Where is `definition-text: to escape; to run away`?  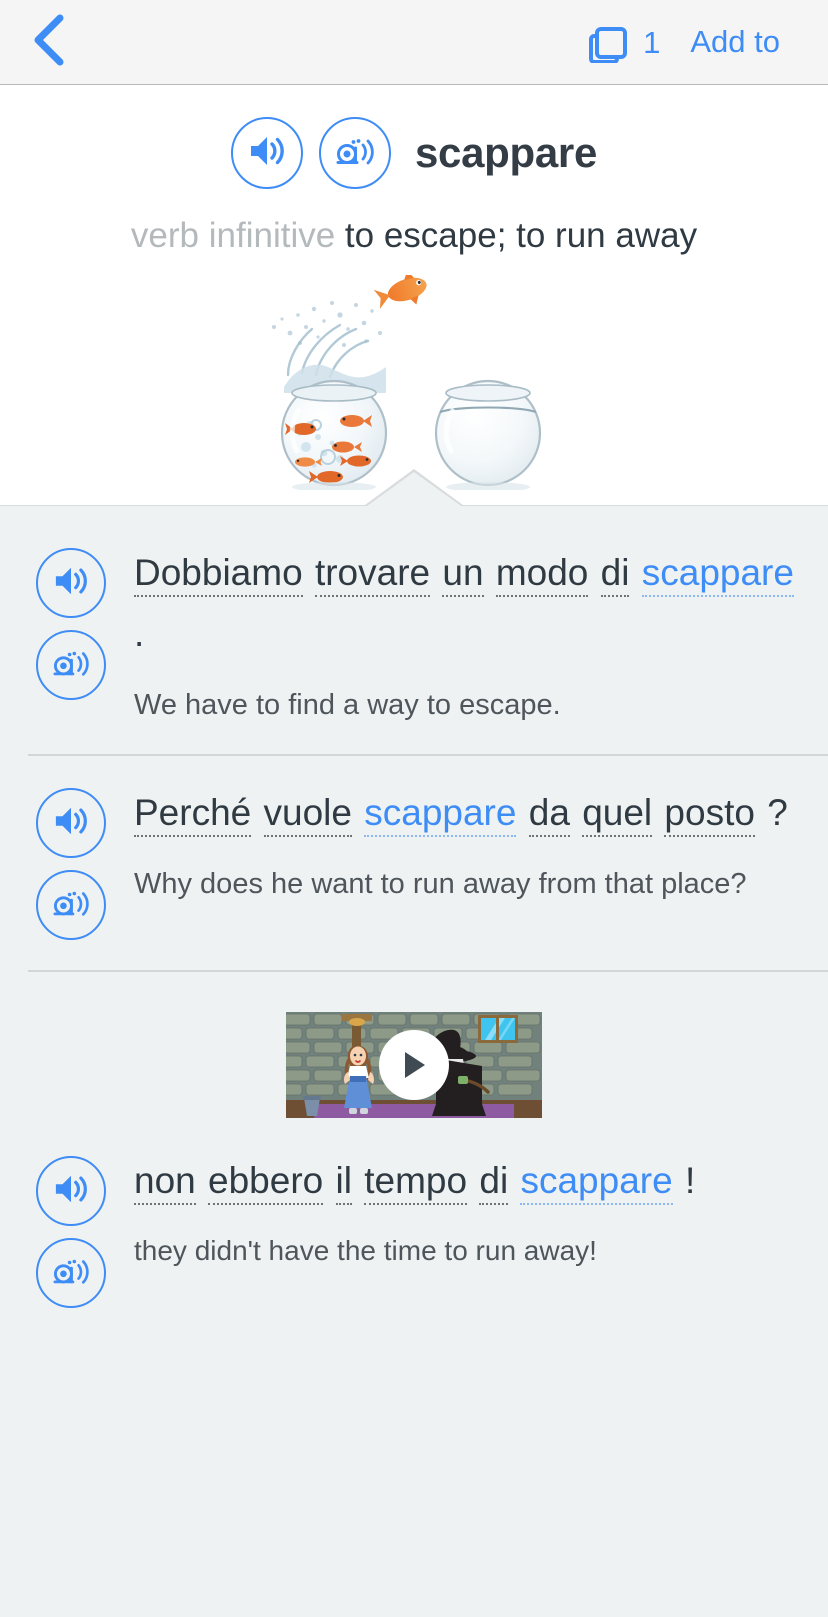
definition-text: to escape; to run away is located at coordinates (521, 235).